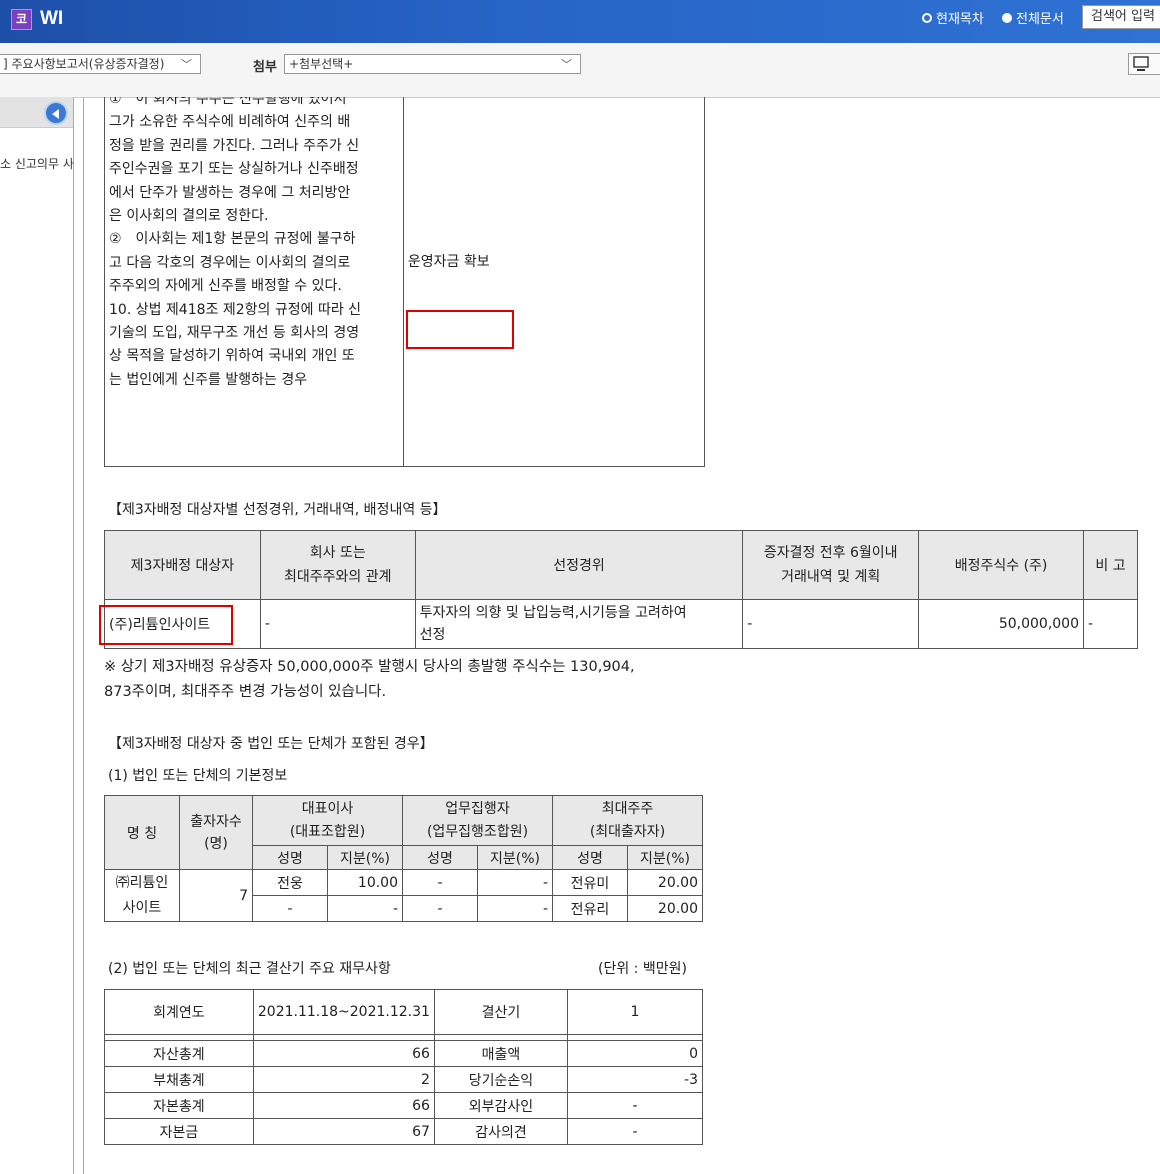  I want to click on purpose-cell: 운영자금 확보, so click(554, 282).